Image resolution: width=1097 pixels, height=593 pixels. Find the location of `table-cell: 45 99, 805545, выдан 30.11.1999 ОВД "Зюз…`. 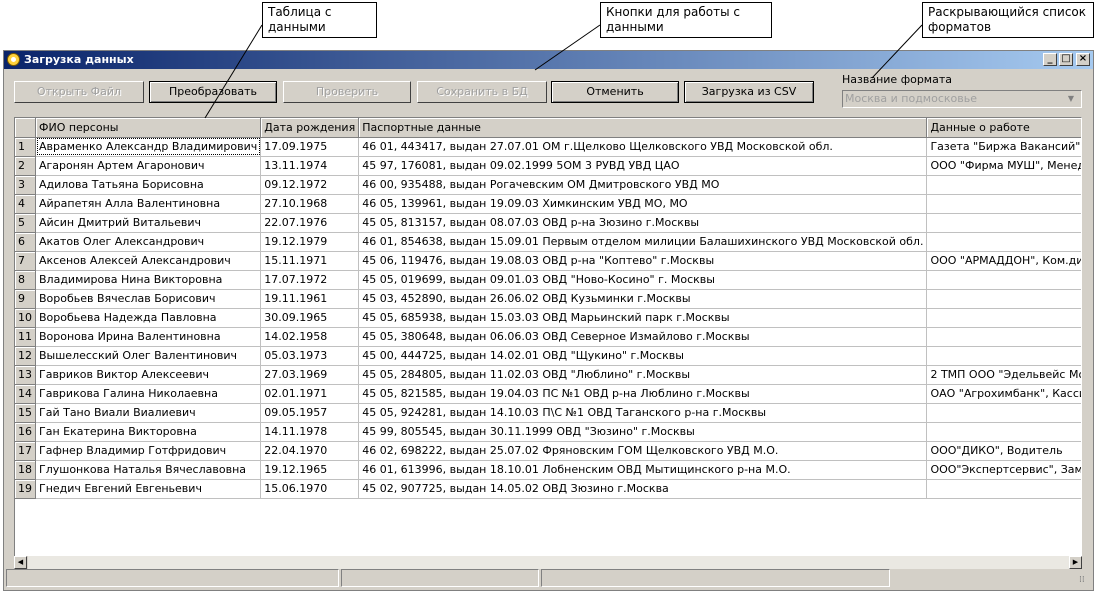

table-cell: 45 99, 805545, выдан 30.11.1999 ОВД "Зюз… is located at coordinates (643, 432).